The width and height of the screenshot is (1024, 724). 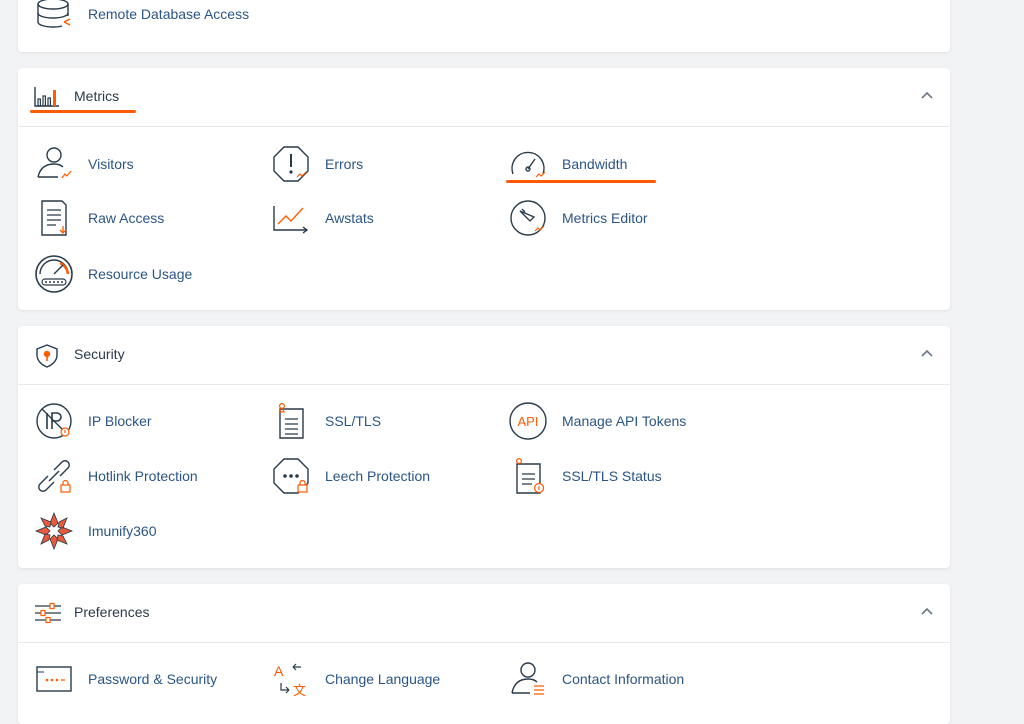 I want to click on errors-link: Errors, so click(x=317, y=164).